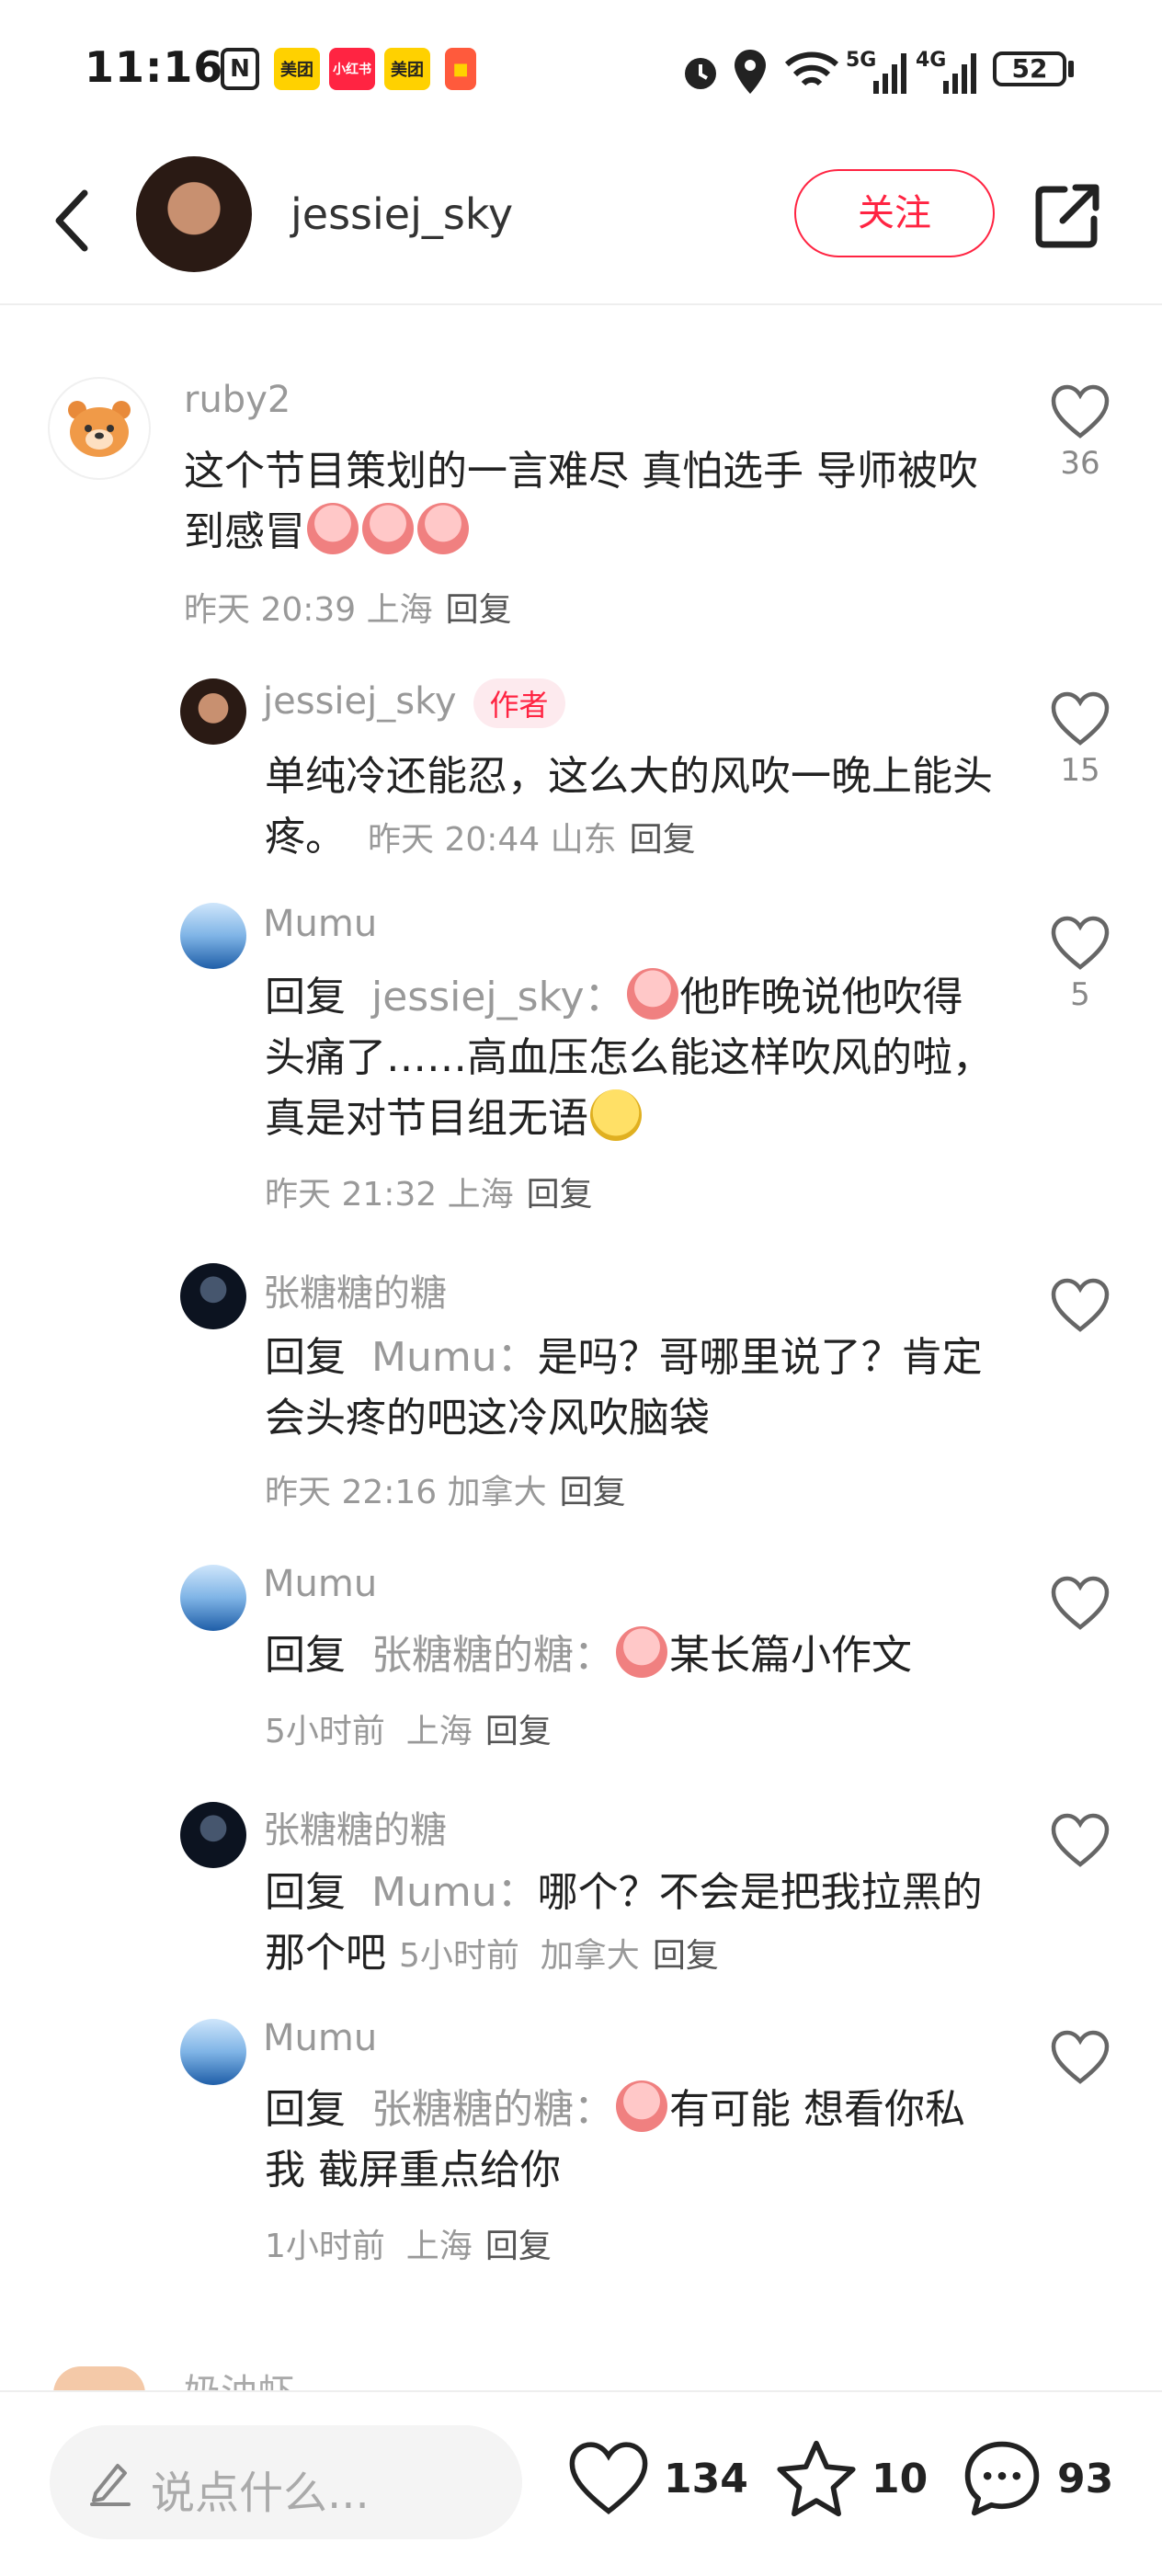 The image size is (1162, 2576). I want to click on commenter-name: jessiej_sky 作者, so click(414, 703).